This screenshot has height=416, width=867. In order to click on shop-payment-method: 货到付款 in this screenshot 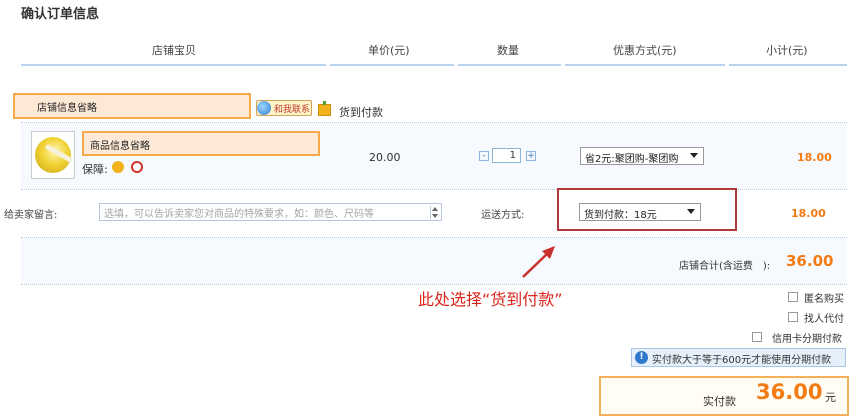, I will do `click(361, 112)`.